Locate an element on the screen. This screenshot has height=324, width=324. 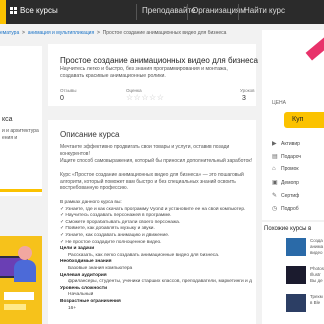
promo-banner is located at coordinates (21, 280).